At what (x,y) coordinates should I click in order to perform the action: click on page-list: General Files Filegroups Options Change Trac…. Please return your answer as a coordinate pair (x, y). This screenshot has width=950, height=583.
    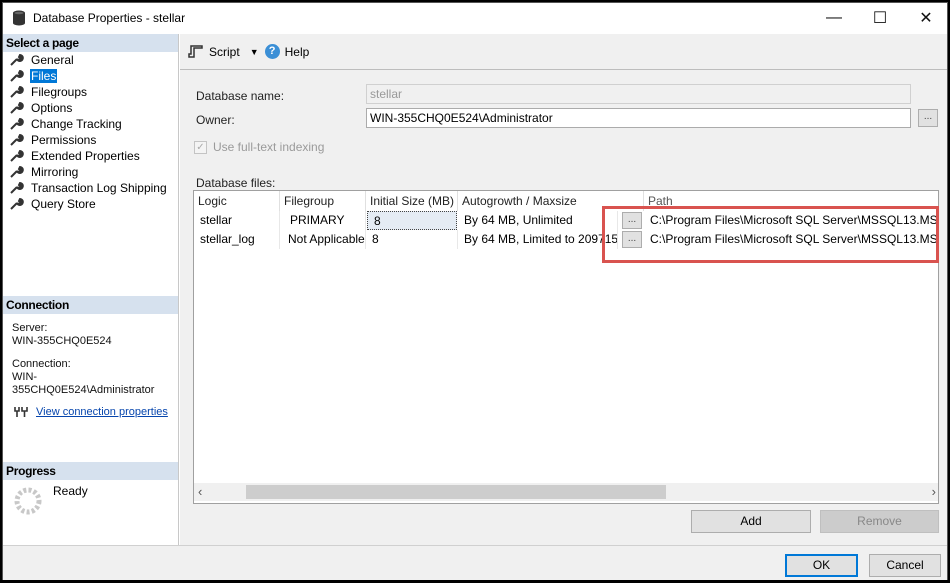
    Looking at the image, I should click on (90, 132).